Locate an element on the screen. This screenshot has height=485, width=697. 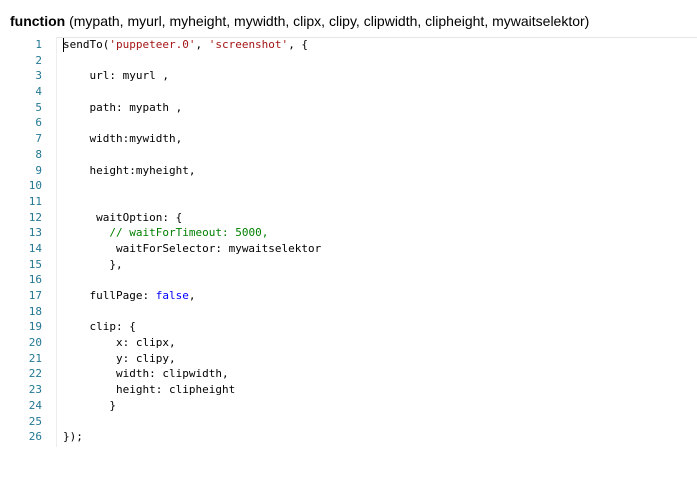
code-token: height: clipheight is located at coordinates (175, 390).